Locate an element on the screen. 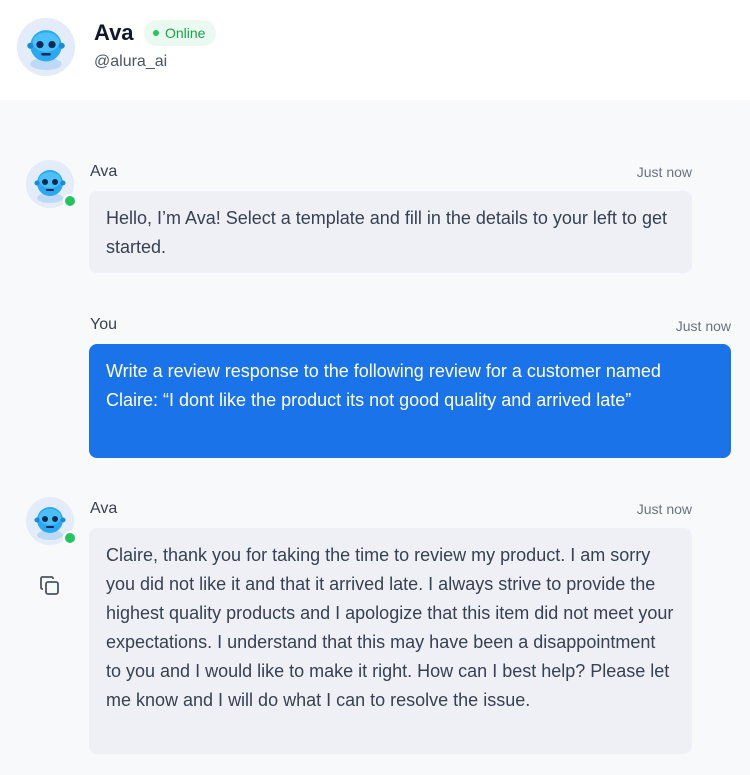 The width and height of the screenshot is (750, 775). copy-icon is located at coordinates (50, 586).